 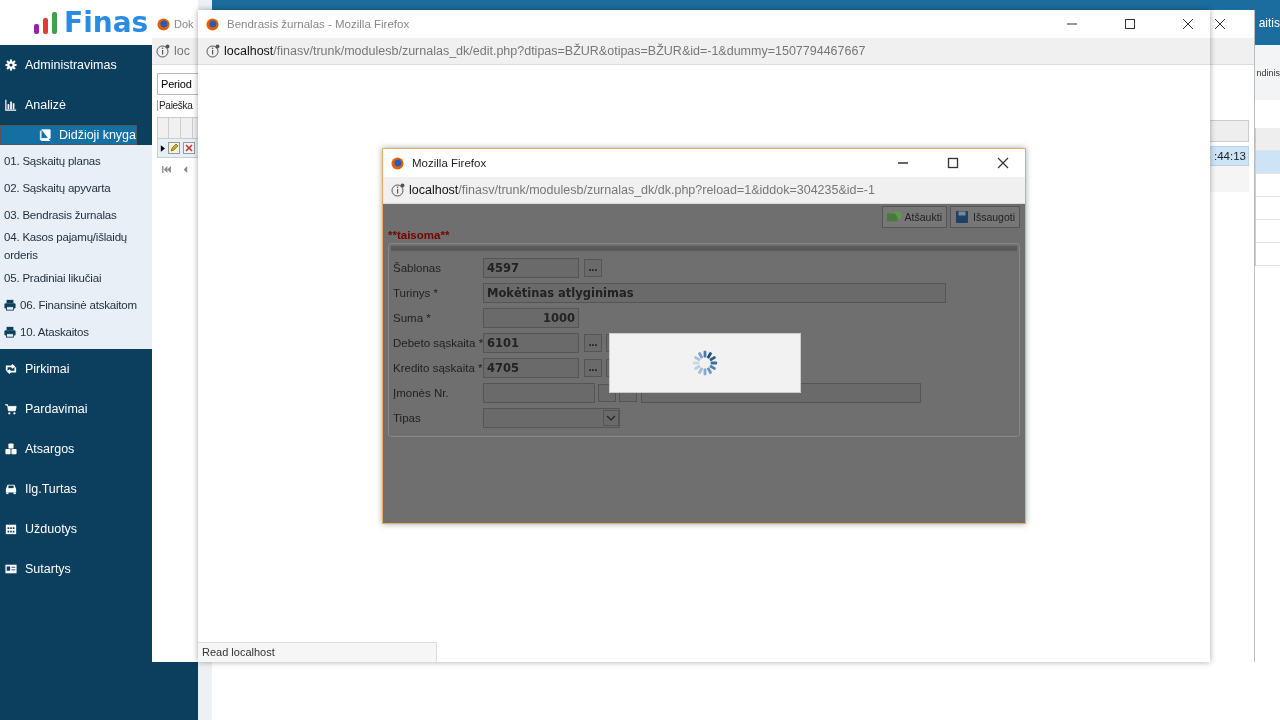 I want to click on field-label: Tipas, so click(x=407, y=417).